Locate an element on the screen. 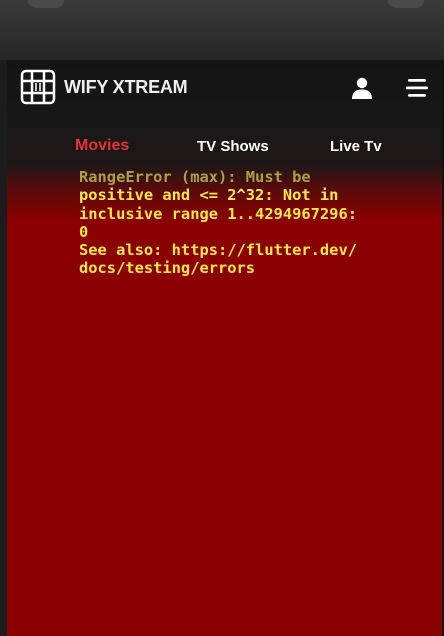 The image size is (444, 636). tab-movies: Movies is located at coordinates (102, 146).